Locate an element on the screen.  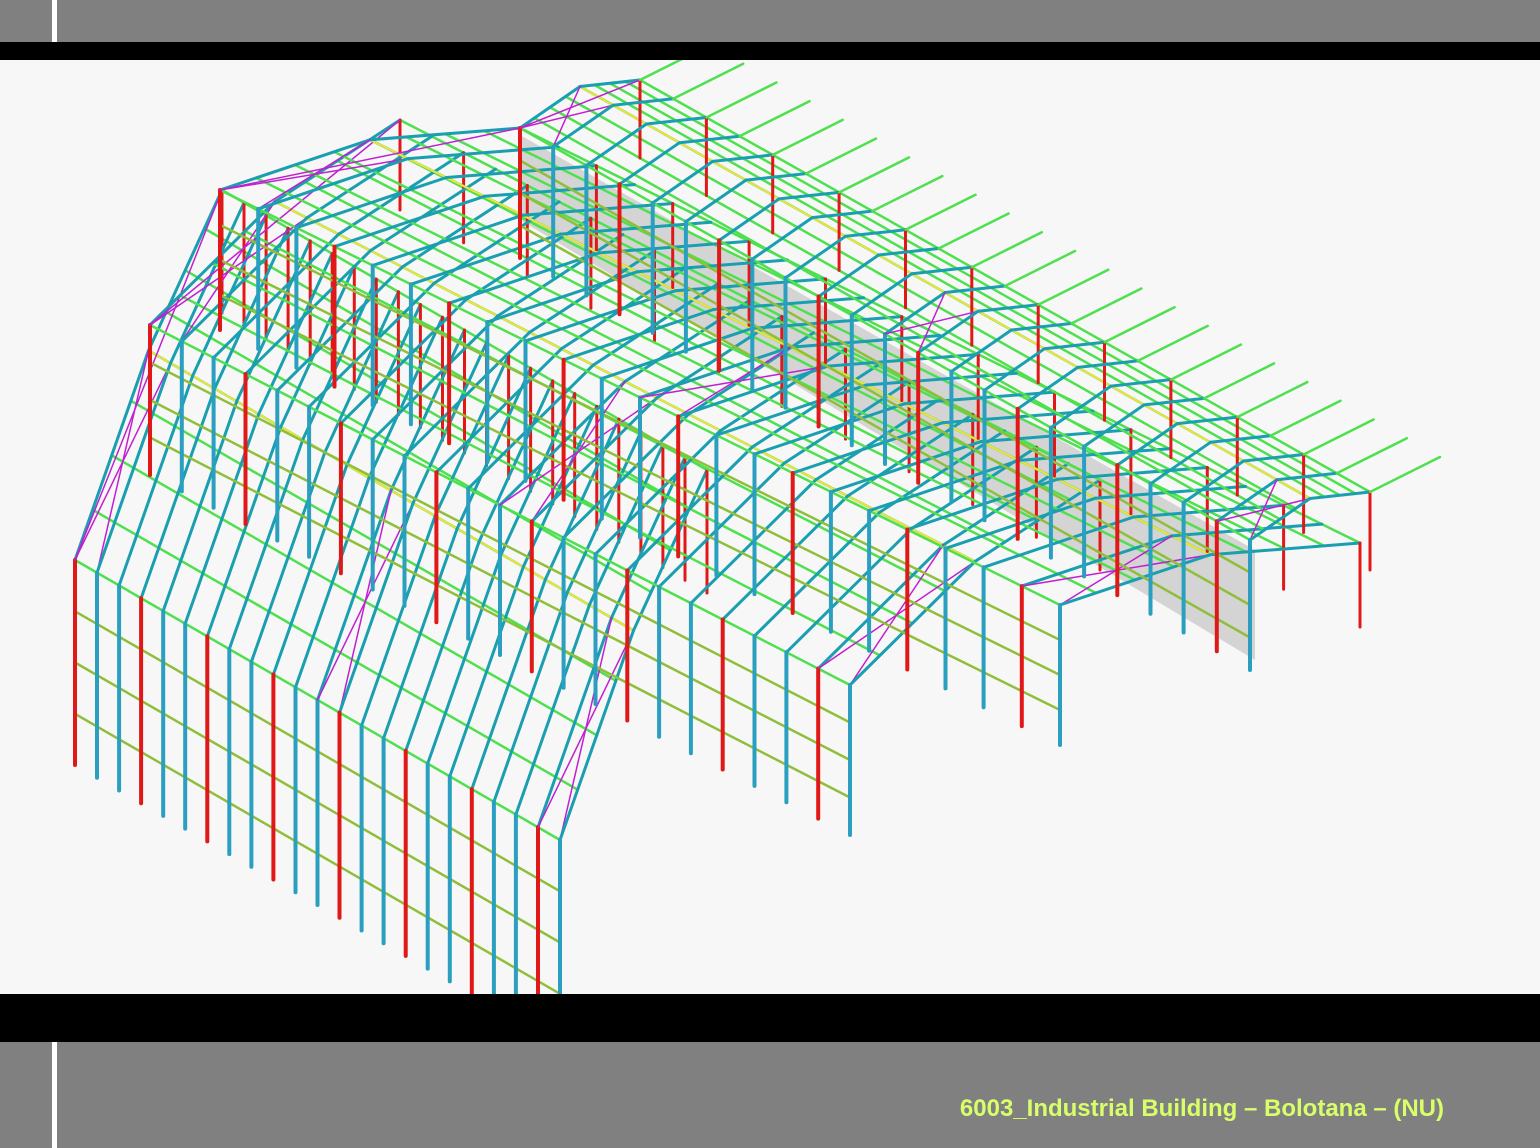
top-band-notch is located at coordinates (54, 21).